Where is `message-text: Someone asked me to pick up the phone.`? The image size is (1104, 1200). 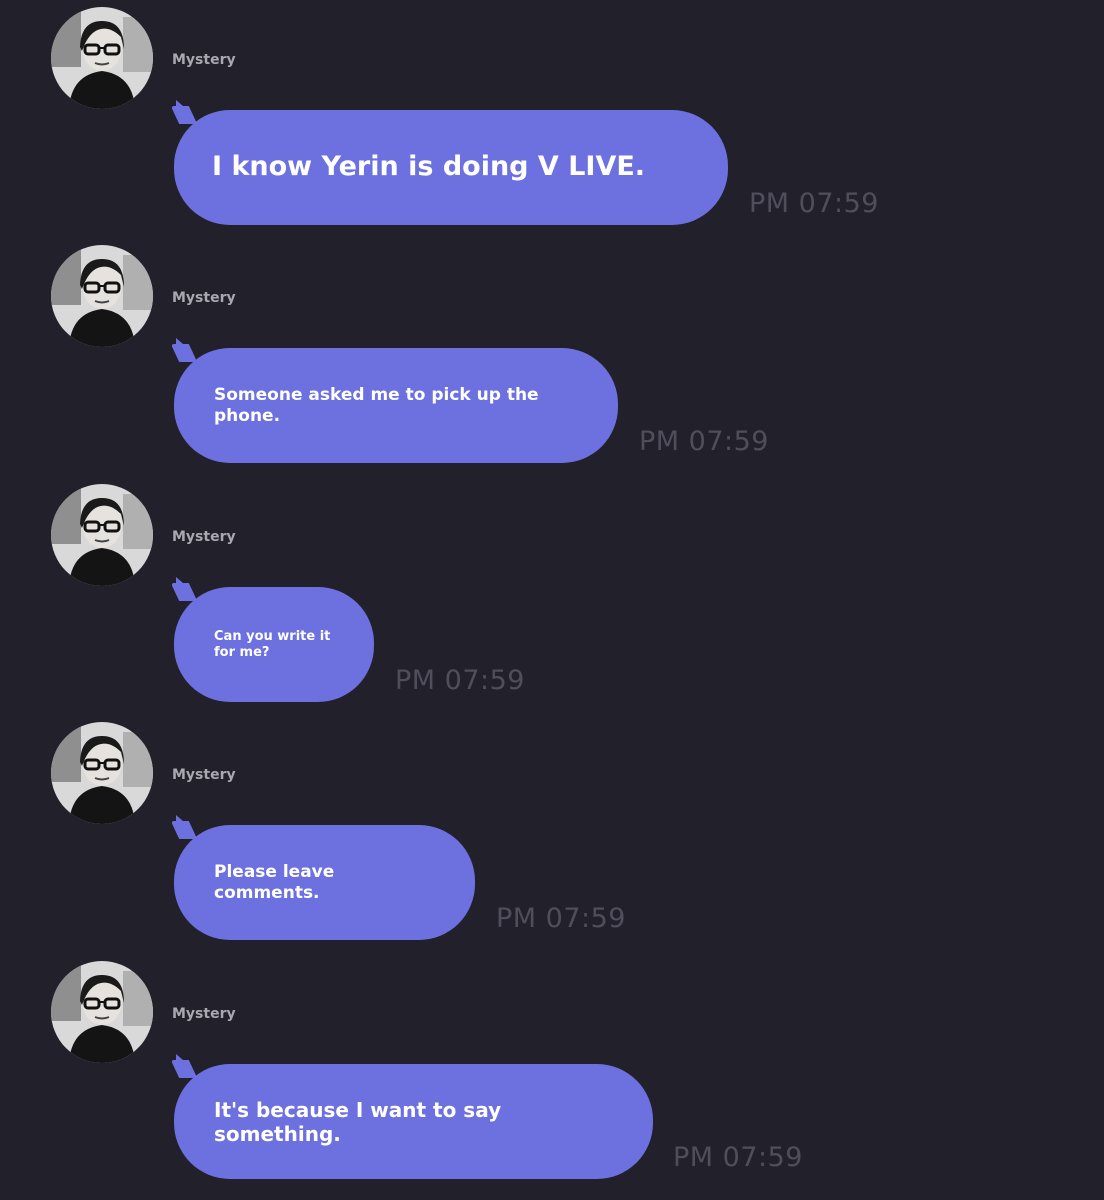 message-text: Someone asked me to pick up the phone. is located at coordinates (376, 405).